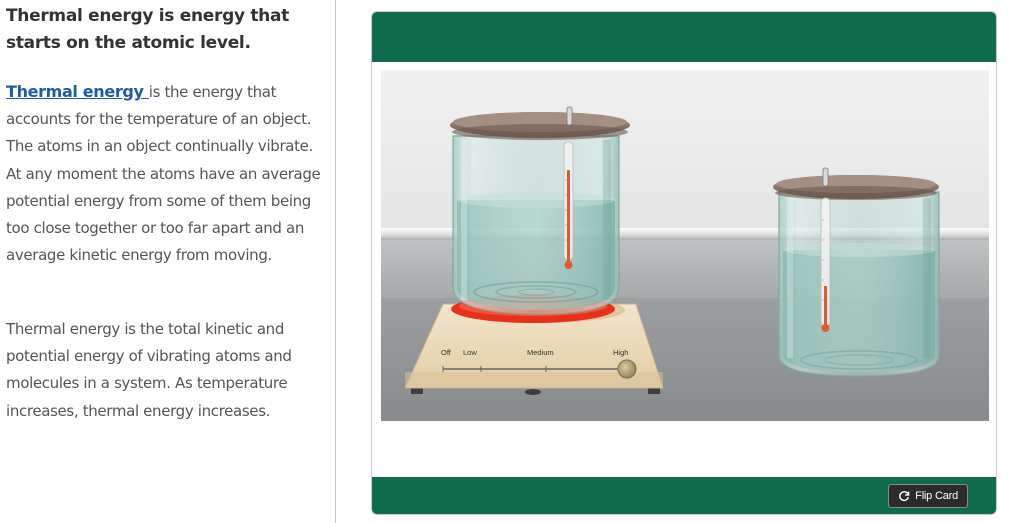  What do you see at coordinates (859, 284) in the screenshot?
I see `unheated-beaker` at bounding box center [859, 284].